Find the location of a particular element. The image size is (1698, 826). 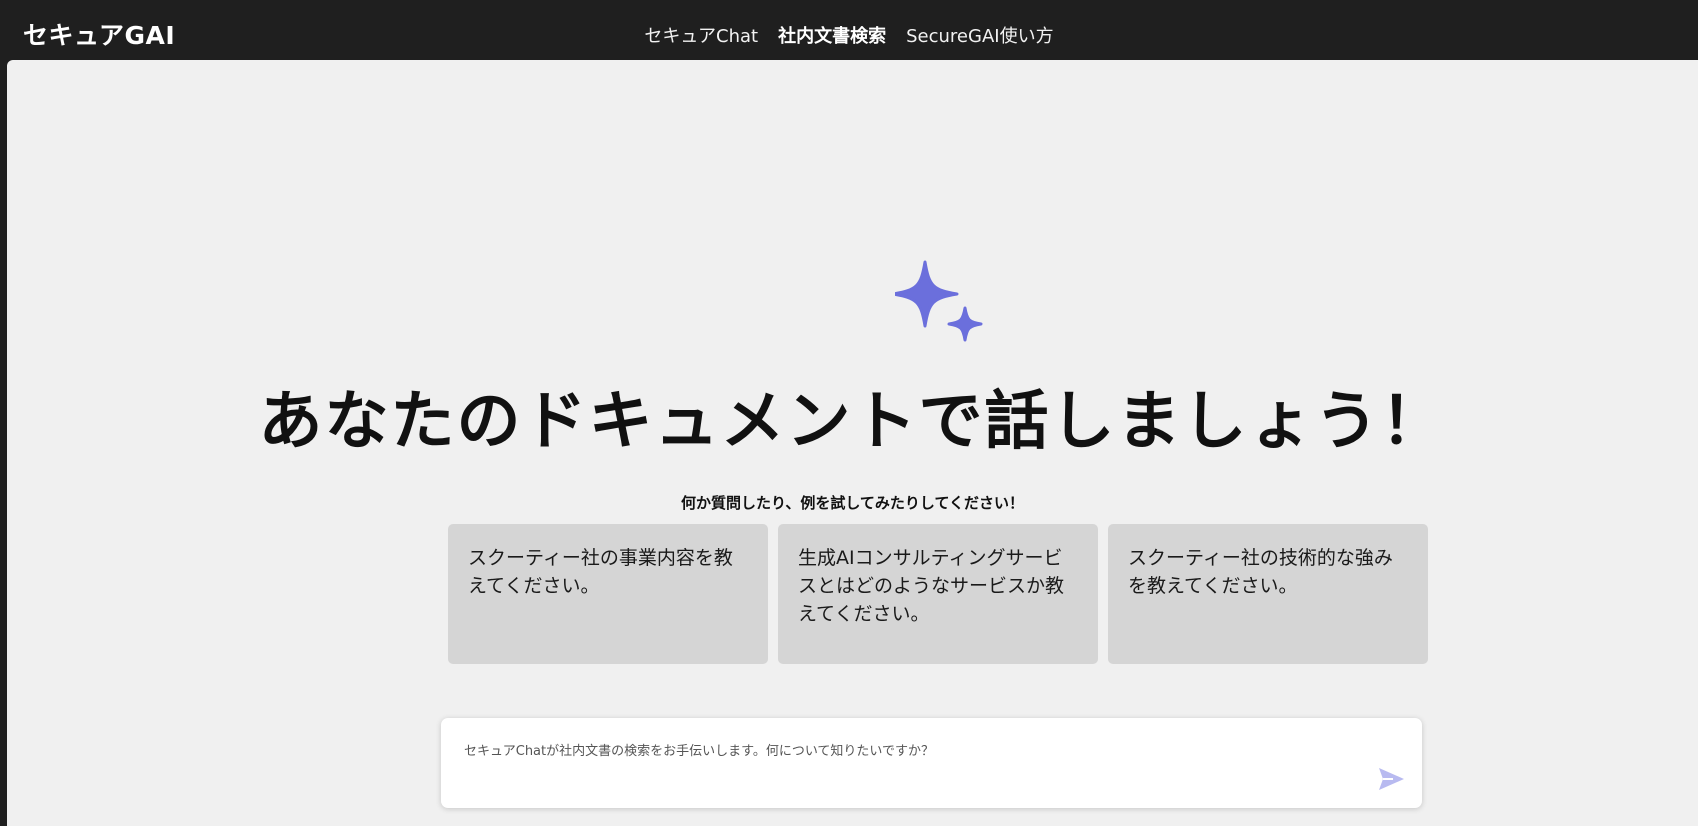

main-nav: セキュアChat 社内文書検索 SecureGAI使い方 is located at coordinates (849, 35).